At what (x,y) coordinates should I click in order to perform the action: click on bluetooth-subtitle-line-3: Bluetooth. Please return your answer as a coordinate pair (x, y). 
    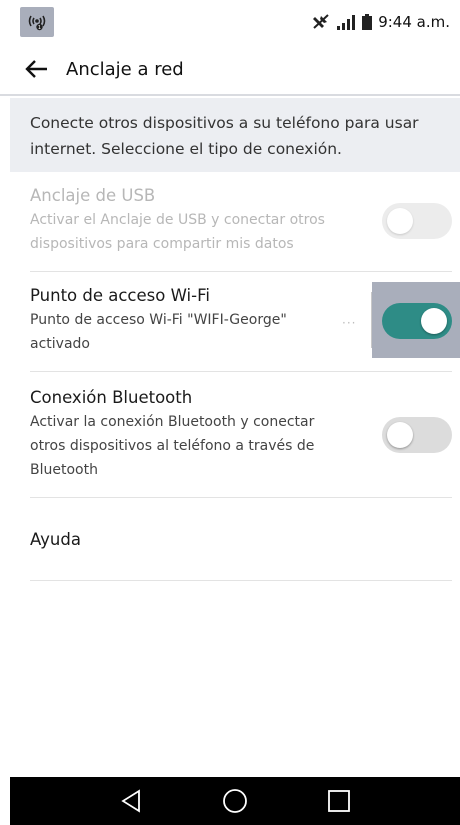
    Looking at the image, I should click on (64, 470).